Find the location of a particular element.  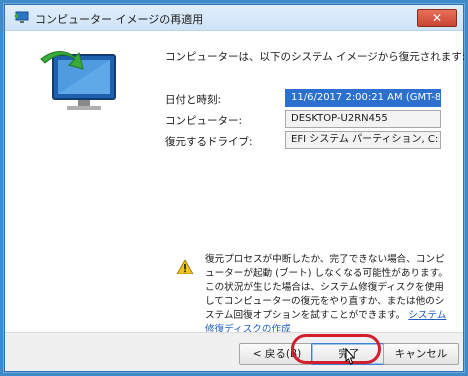

warning-icon is located at coordinates (185, 267).